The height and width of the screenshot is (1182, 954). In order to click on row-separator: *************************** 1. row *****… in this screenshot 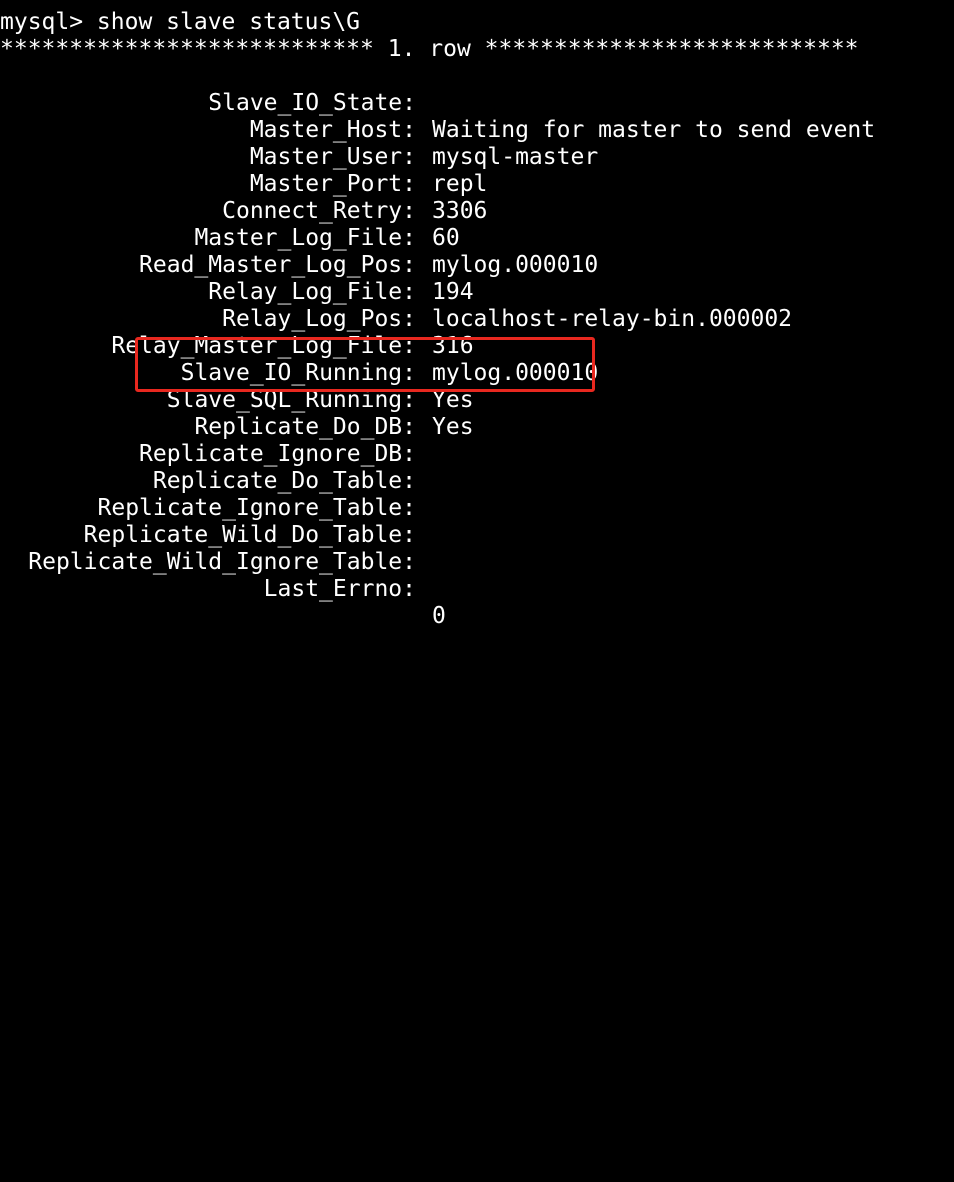, I will do `click(429, 49)`.